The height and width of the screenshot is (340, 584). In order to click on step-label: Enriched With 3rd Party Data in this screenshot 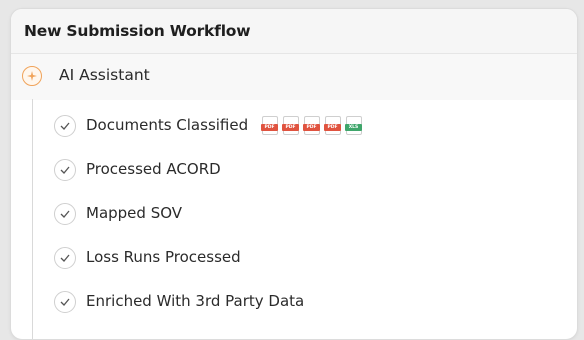, I will do `click(195, 301)`.